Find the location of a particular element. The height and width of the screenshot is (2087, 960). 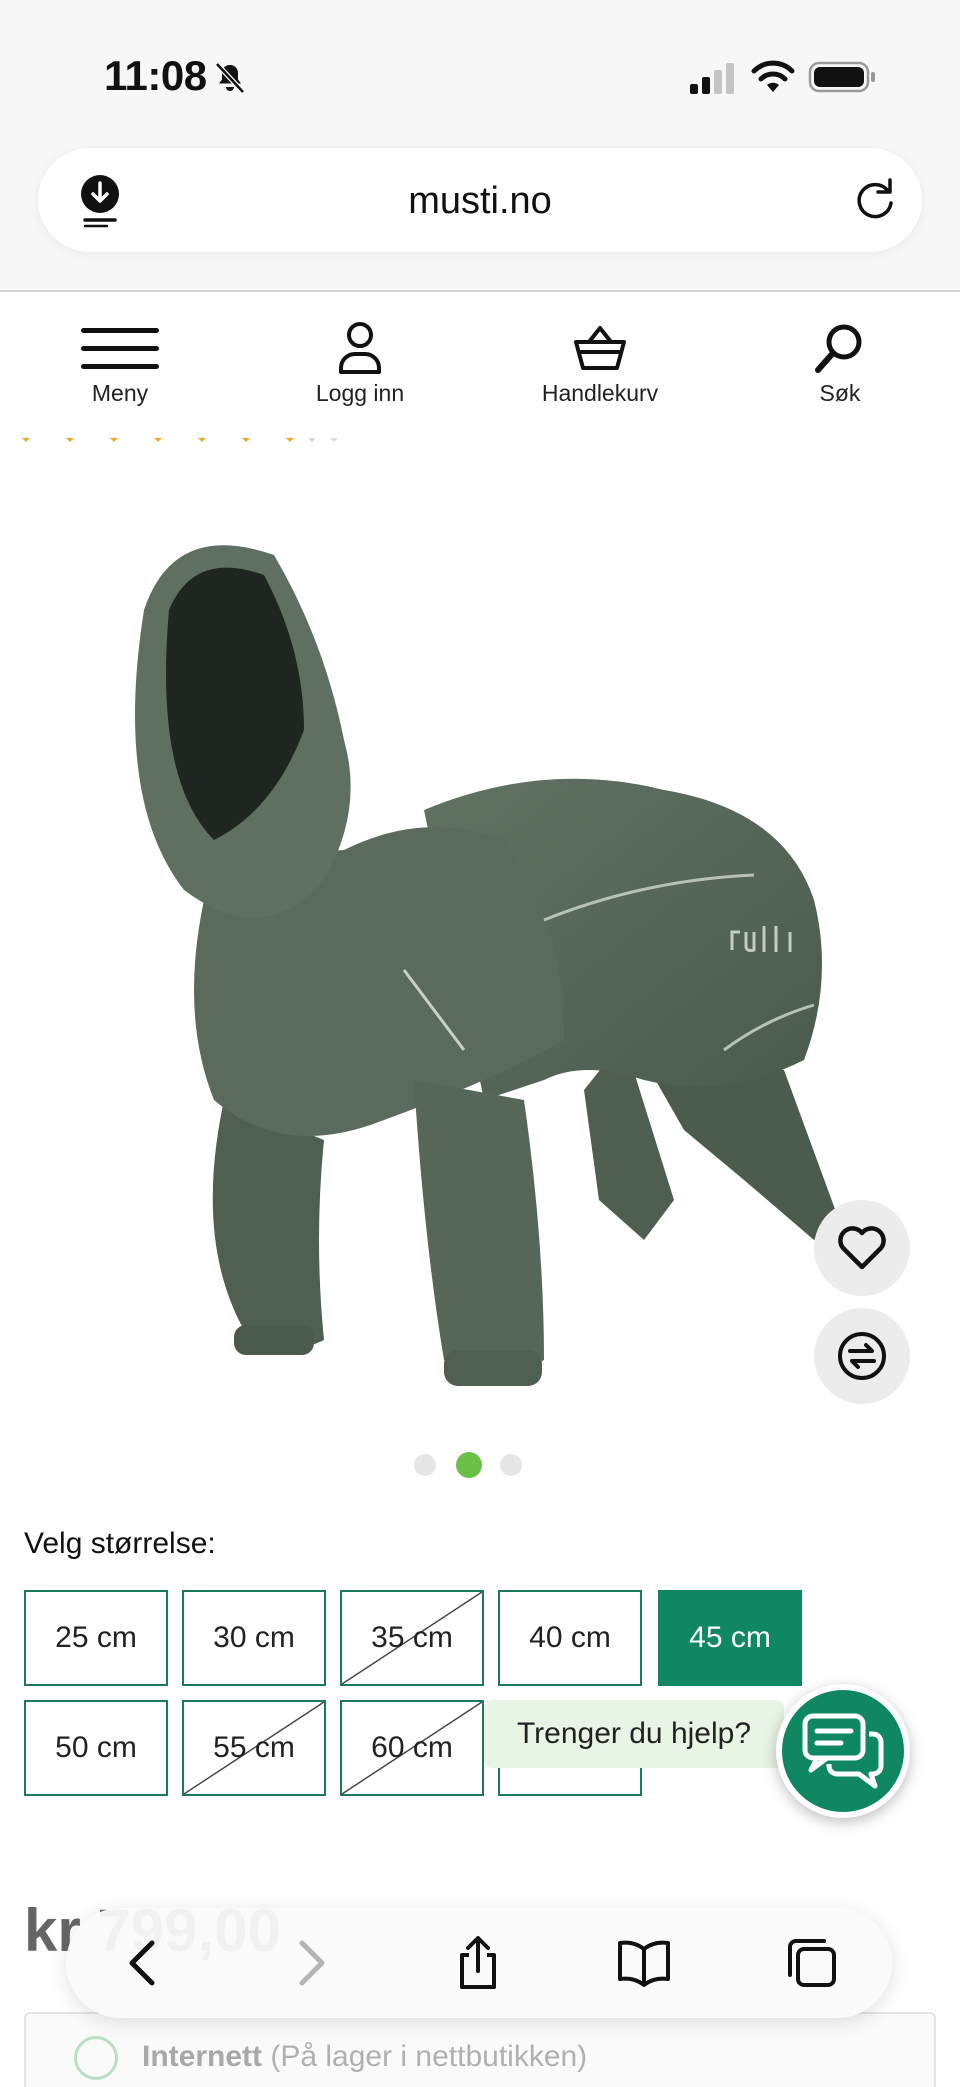

search-button: Søk is located at coordinates (840, 363).